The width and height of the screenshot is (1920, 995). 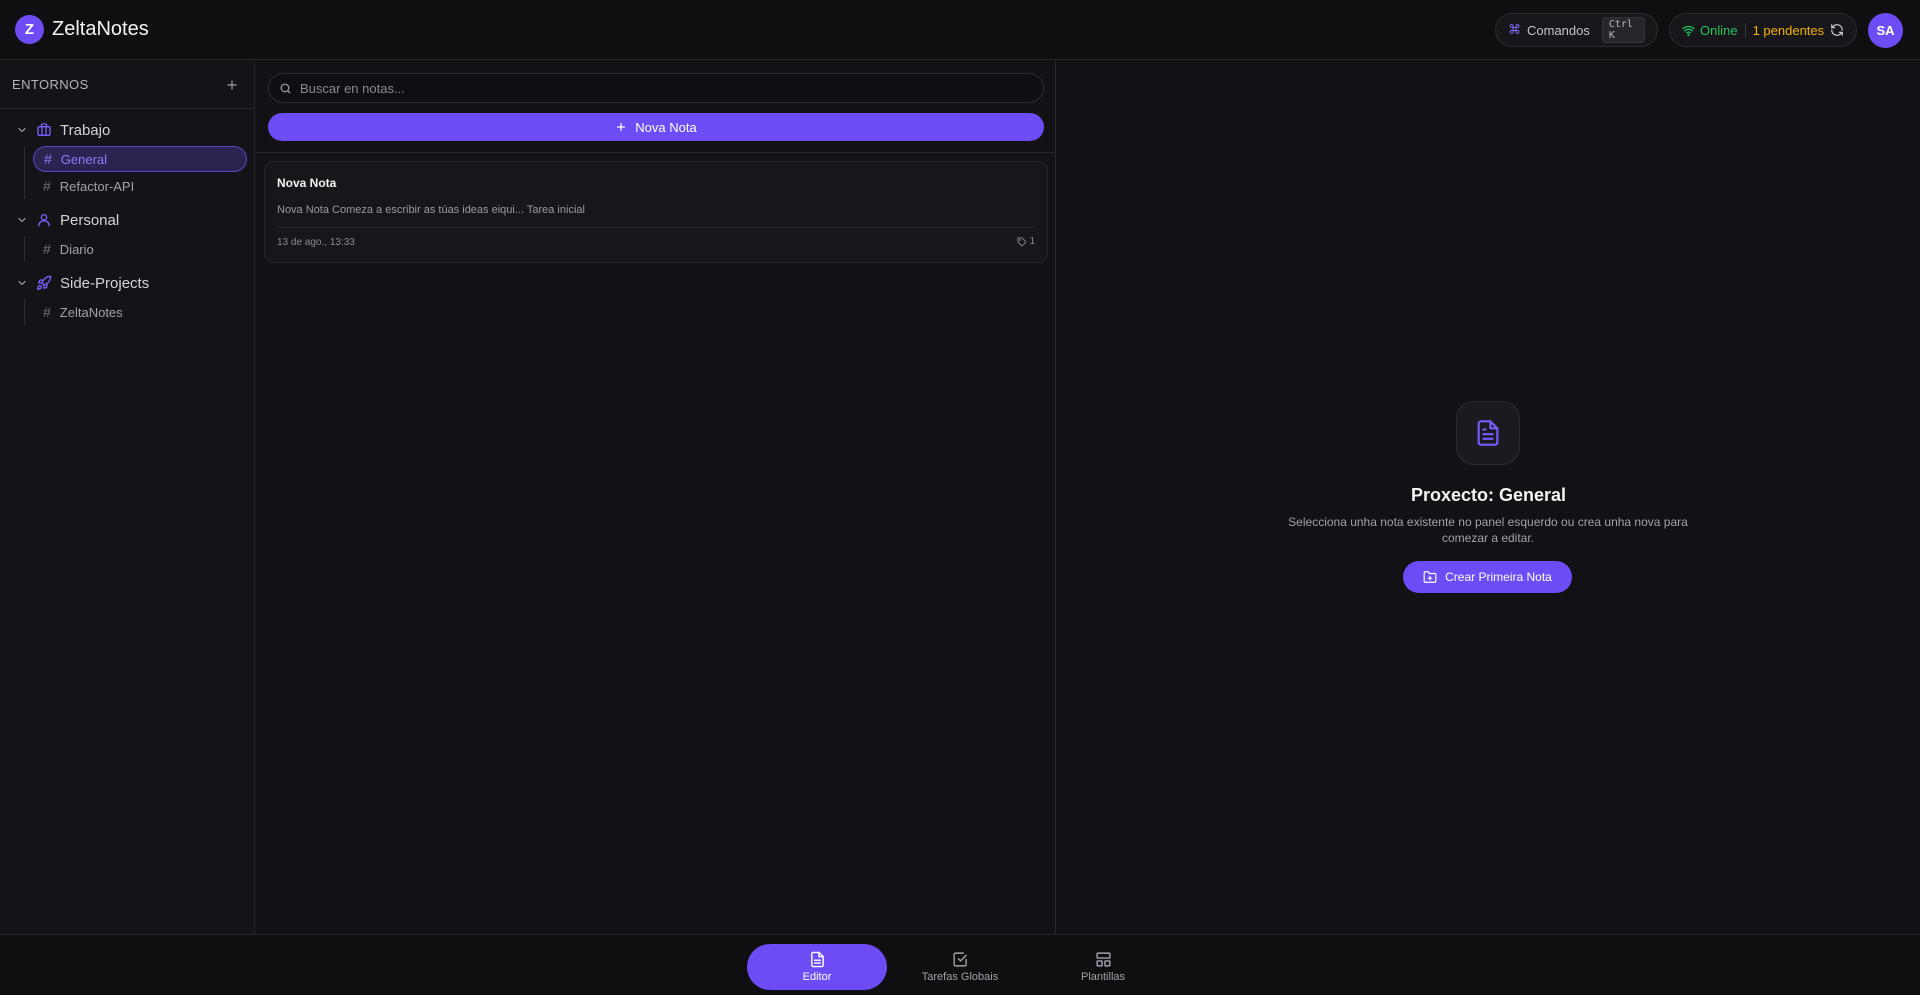 I want to click on nav-global-tasks-label: Tarefas Globais, so click(x=960, y=977).